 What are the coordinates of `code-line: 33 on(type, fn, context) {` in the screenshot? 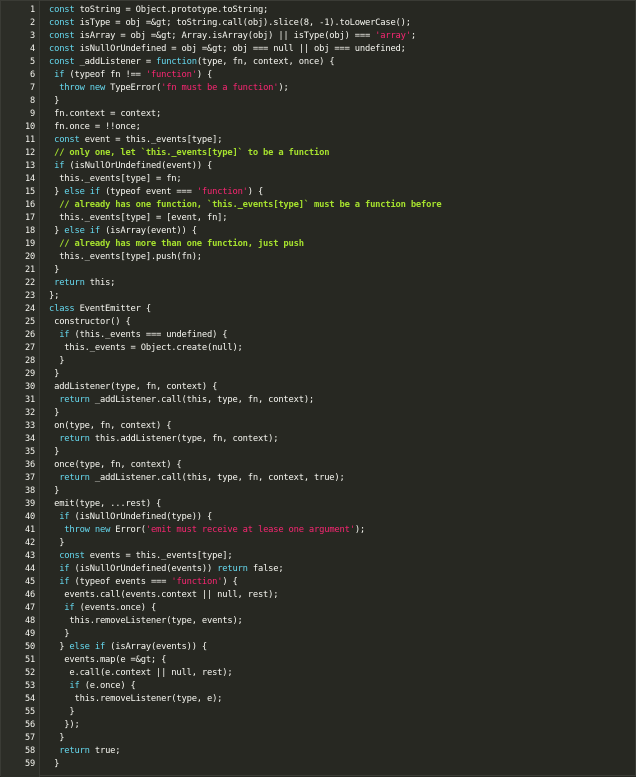 It's located at (318, 426).